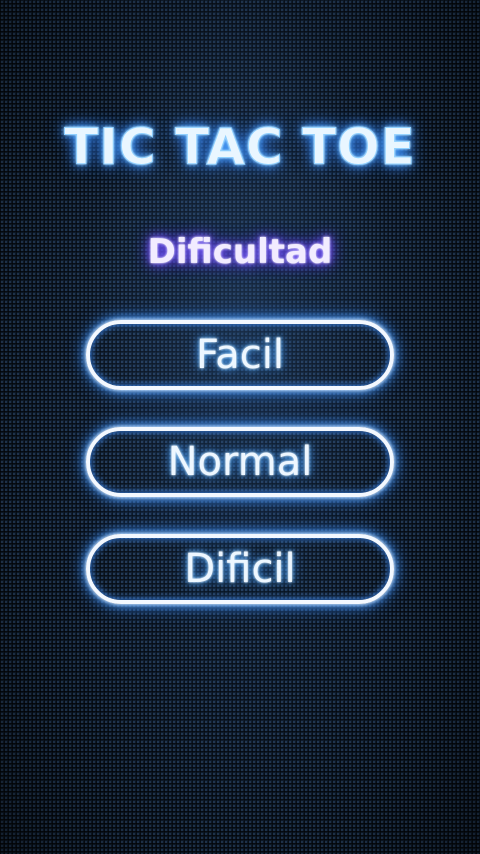 This screenshot has width=480, height=854. I want to click on normal-button: Normal, so click(240, 462).